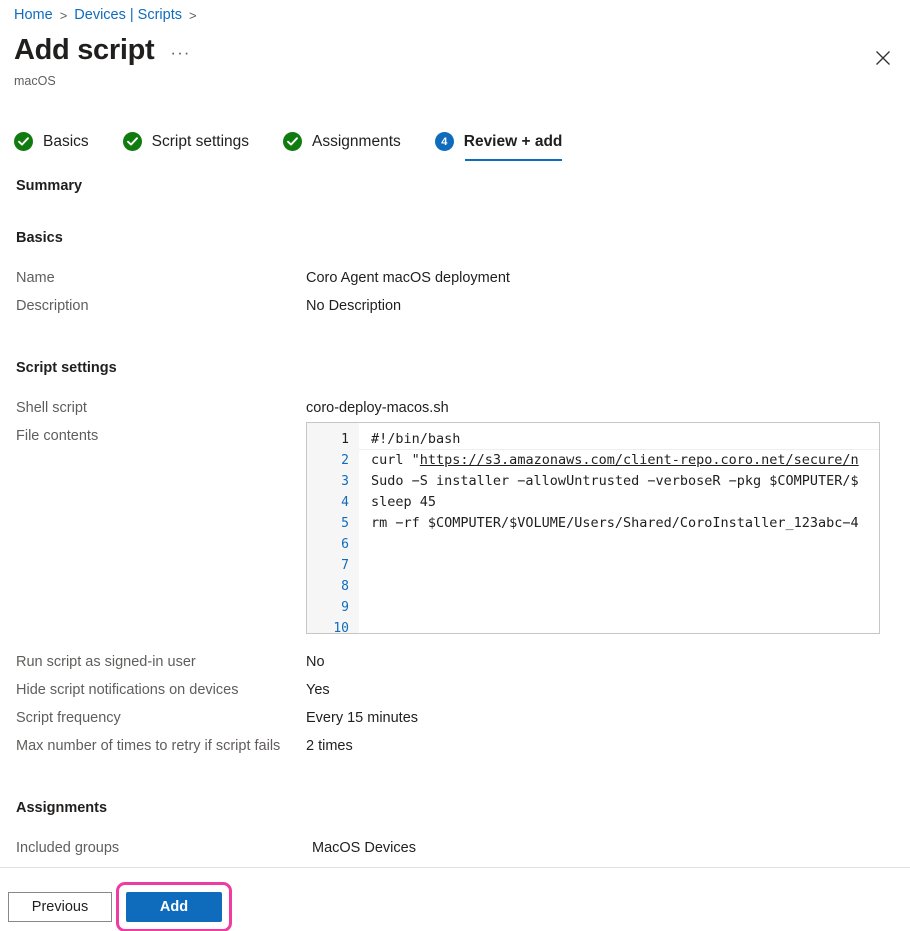 The width and height of the screenshot is (910, 931). What do you see at coordinates (408, 278) in the screenshot?
I see `value-name: Coro Agent macOS deployment` at bounding box center [408, 278].